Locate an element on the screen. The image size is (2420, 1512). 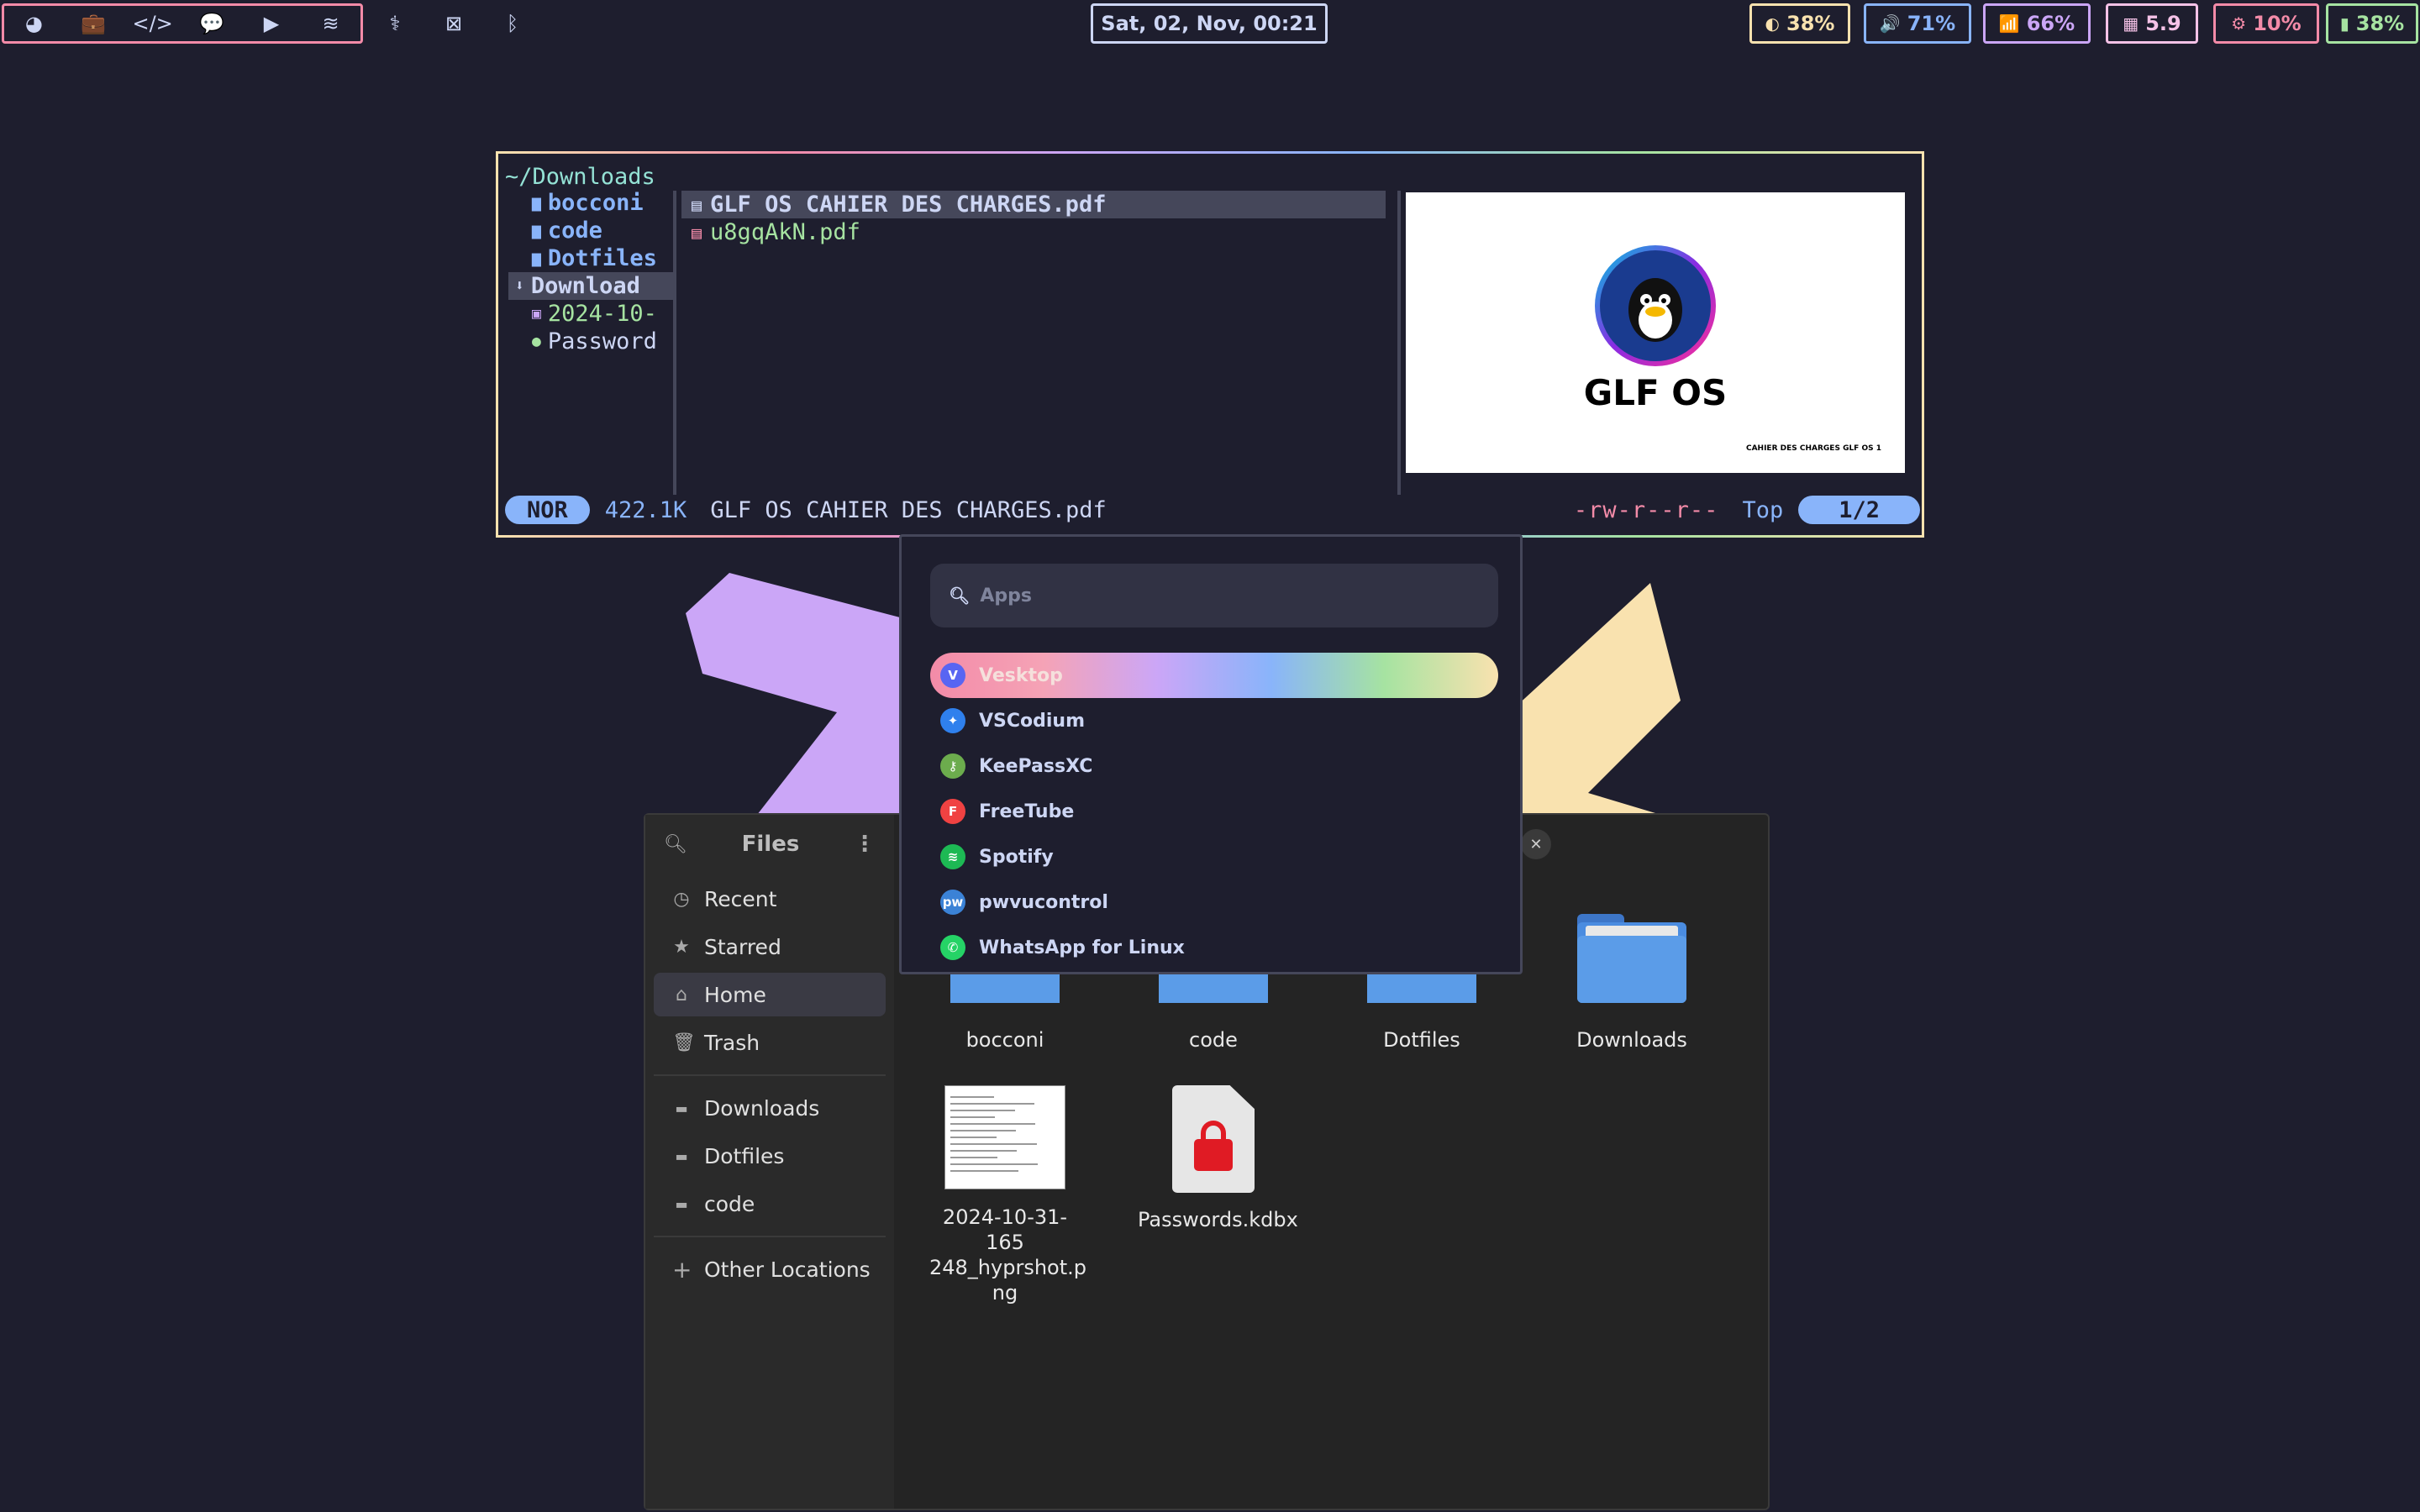
sidebar-divider is located at coordinates (770, 1075).